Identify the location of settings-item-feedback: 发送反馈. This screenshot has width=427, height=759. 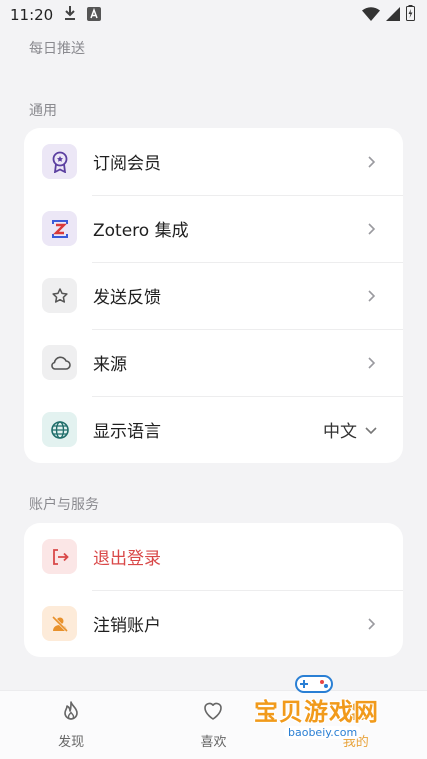
(213, 295).